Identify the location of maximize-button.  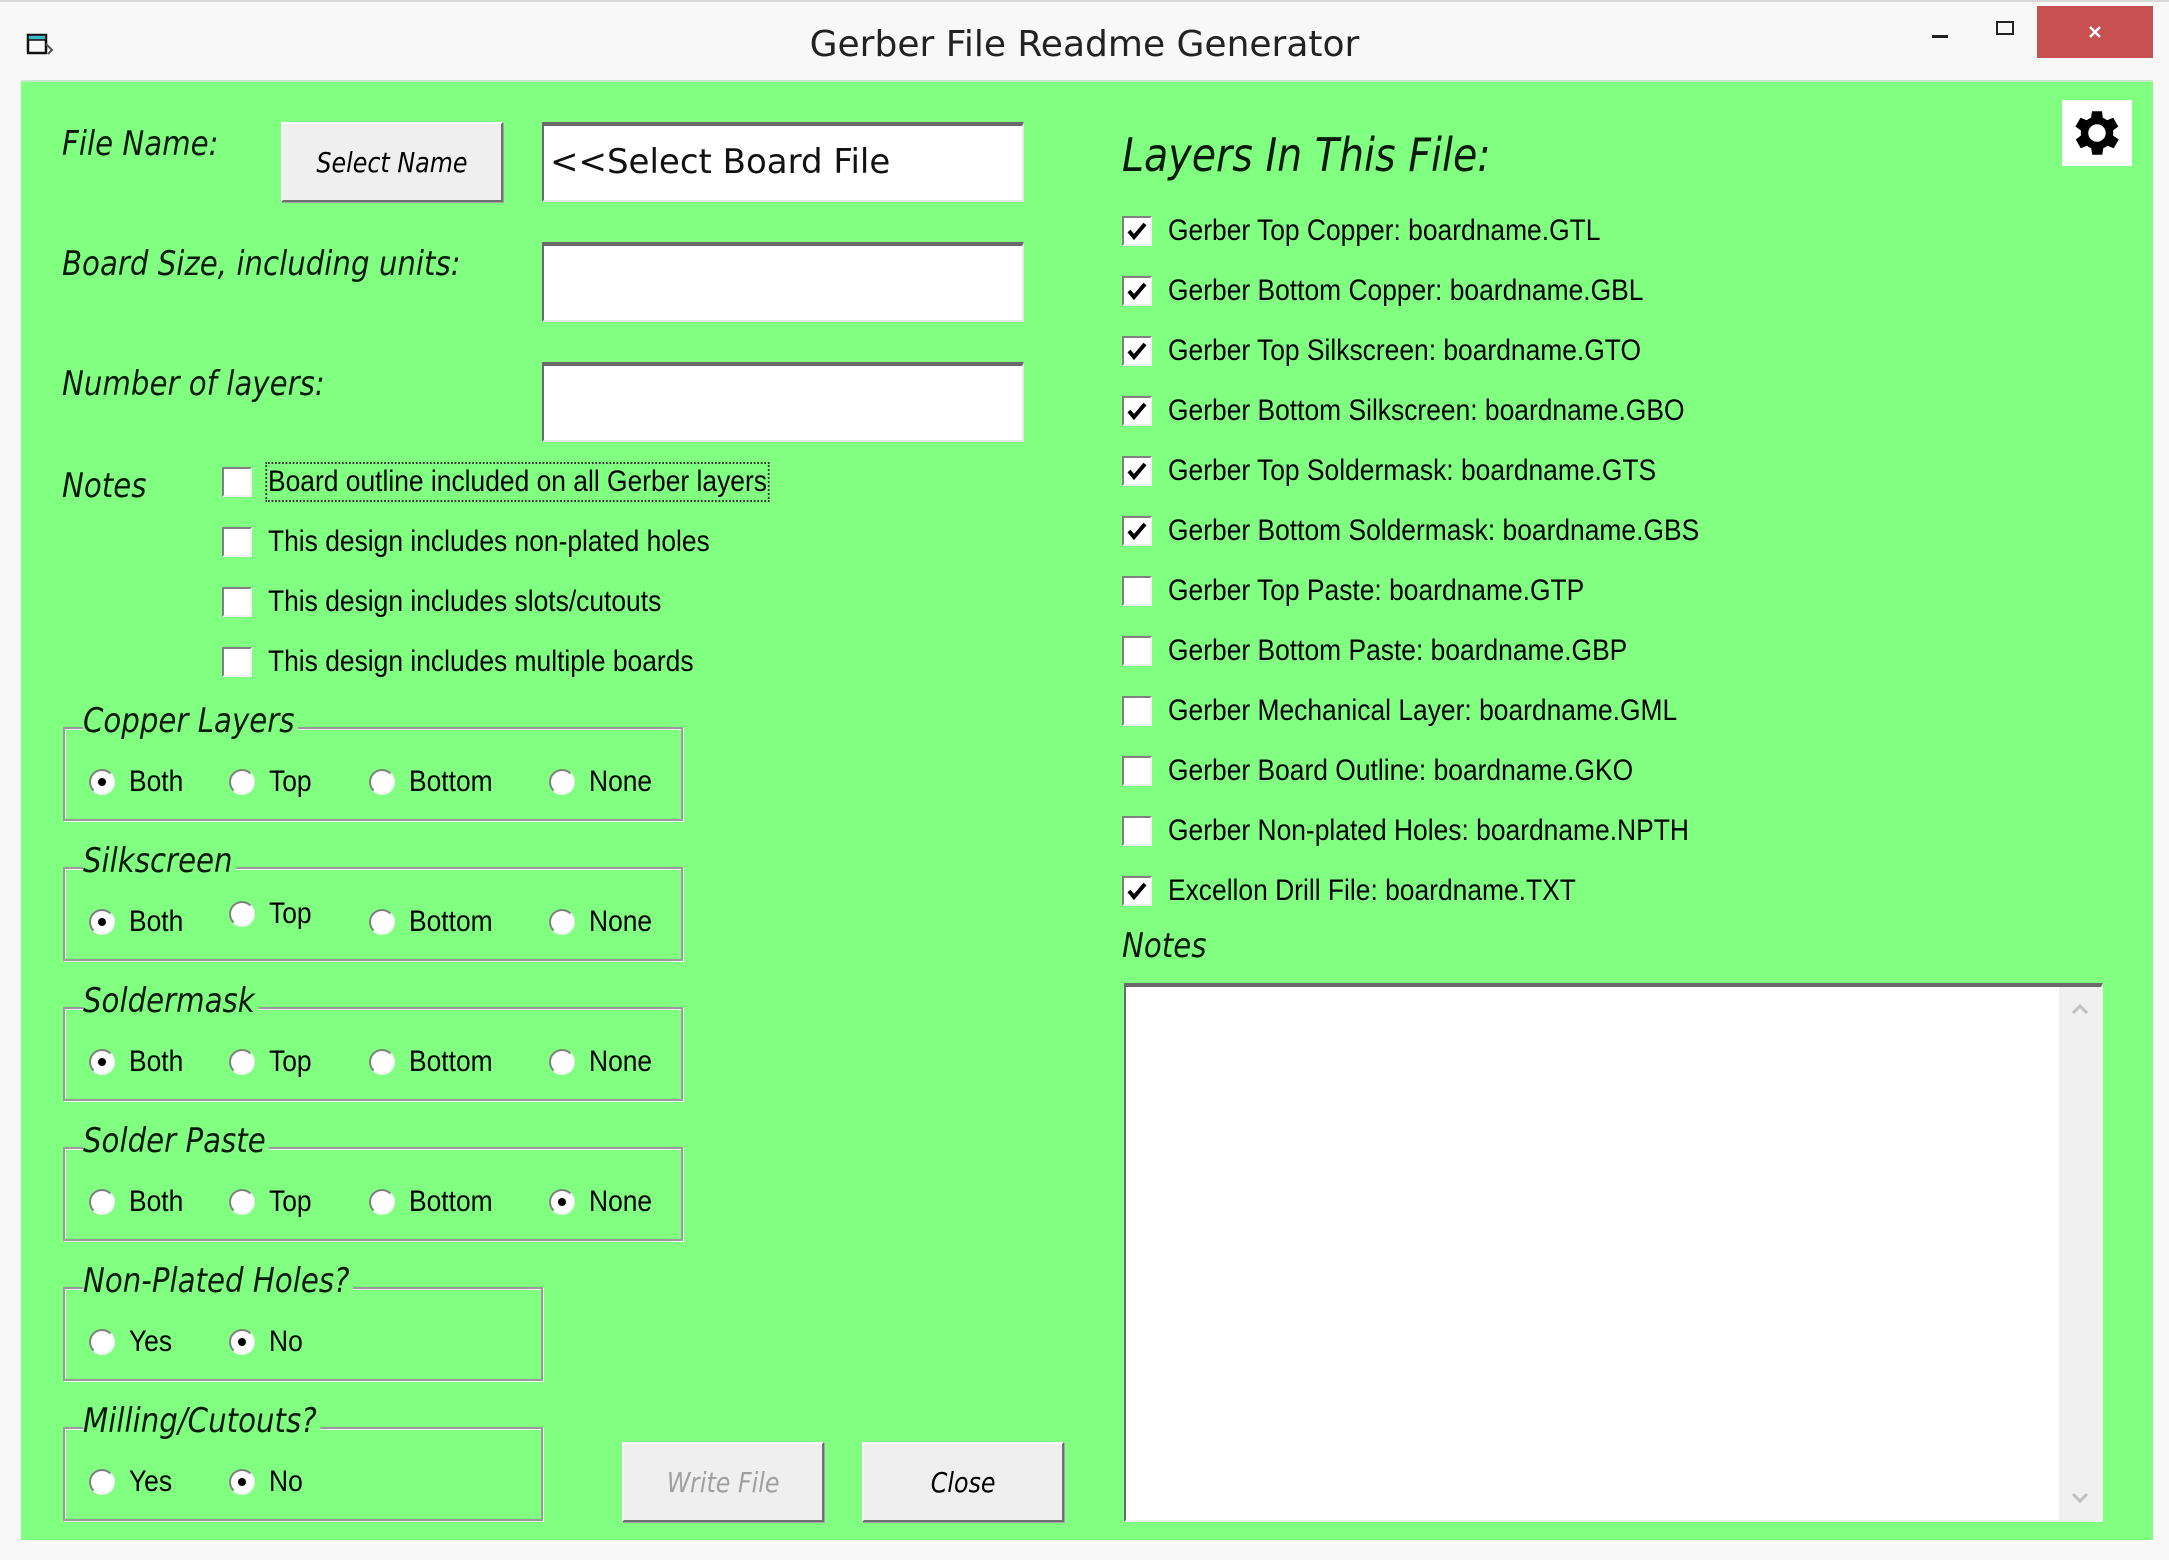
(2005, 32).